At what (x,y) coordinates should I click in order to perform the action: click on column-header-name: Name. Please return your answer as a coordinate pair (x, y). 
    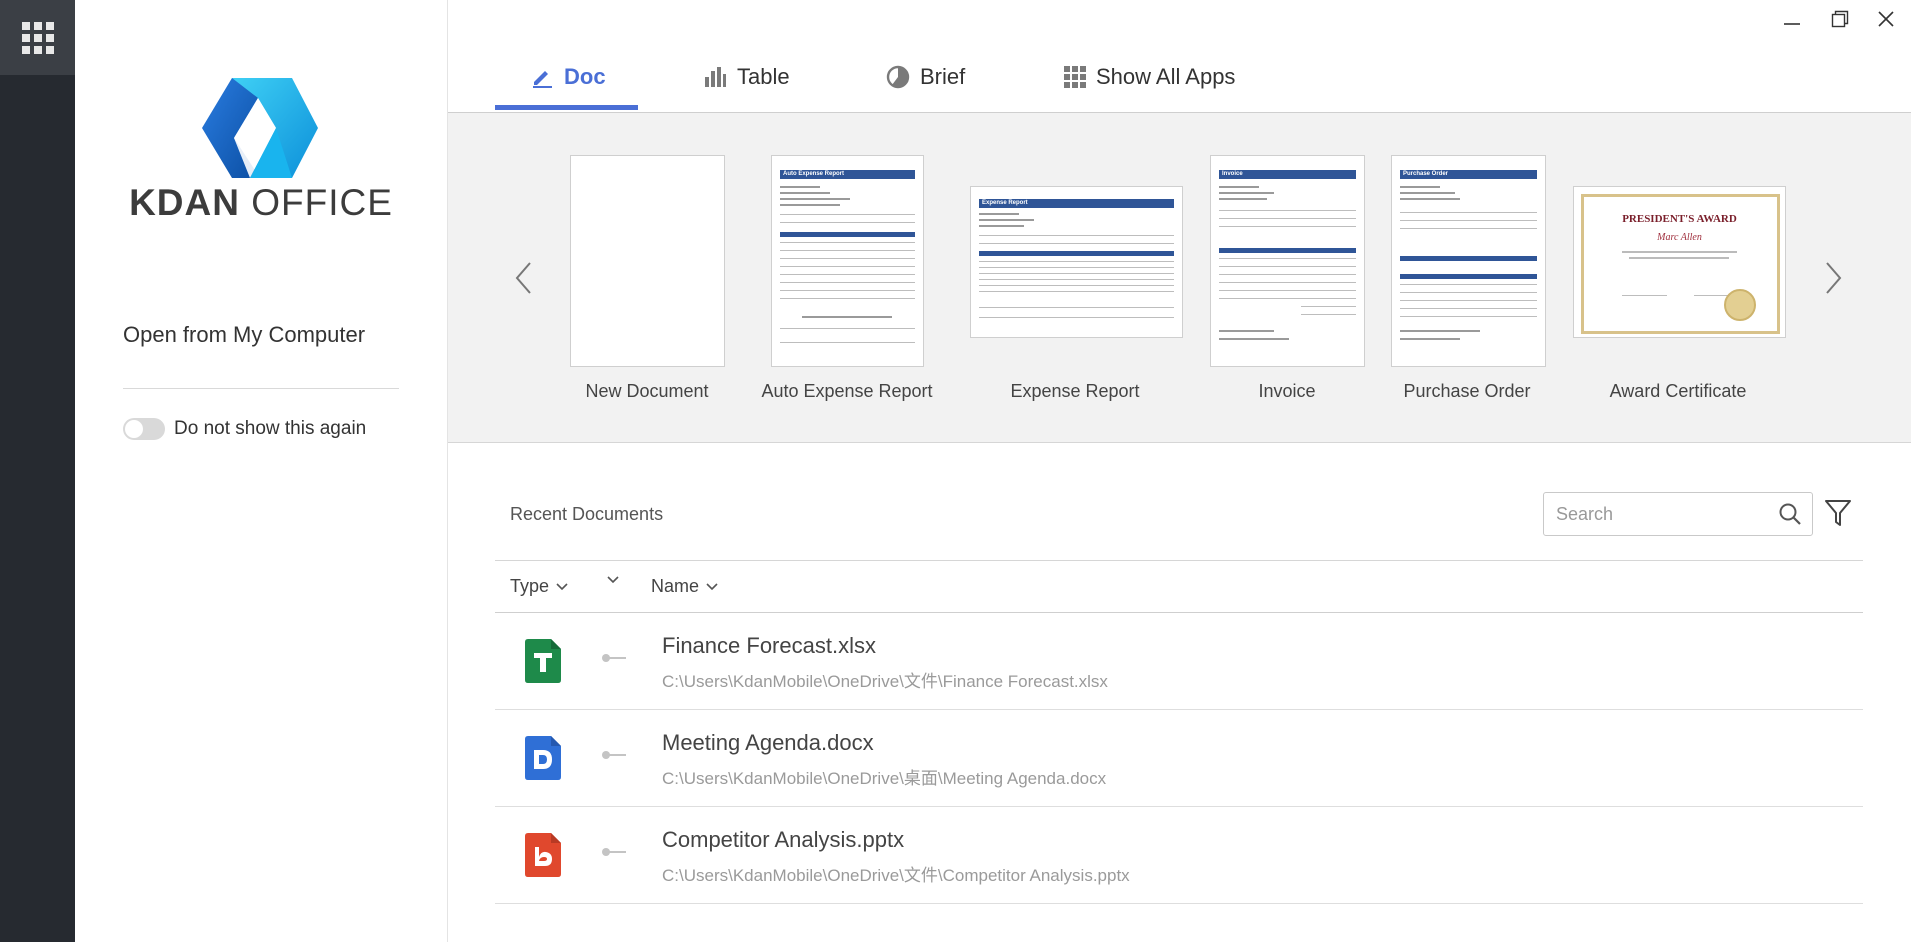
    Looking at the image, I should click on (684, 586).